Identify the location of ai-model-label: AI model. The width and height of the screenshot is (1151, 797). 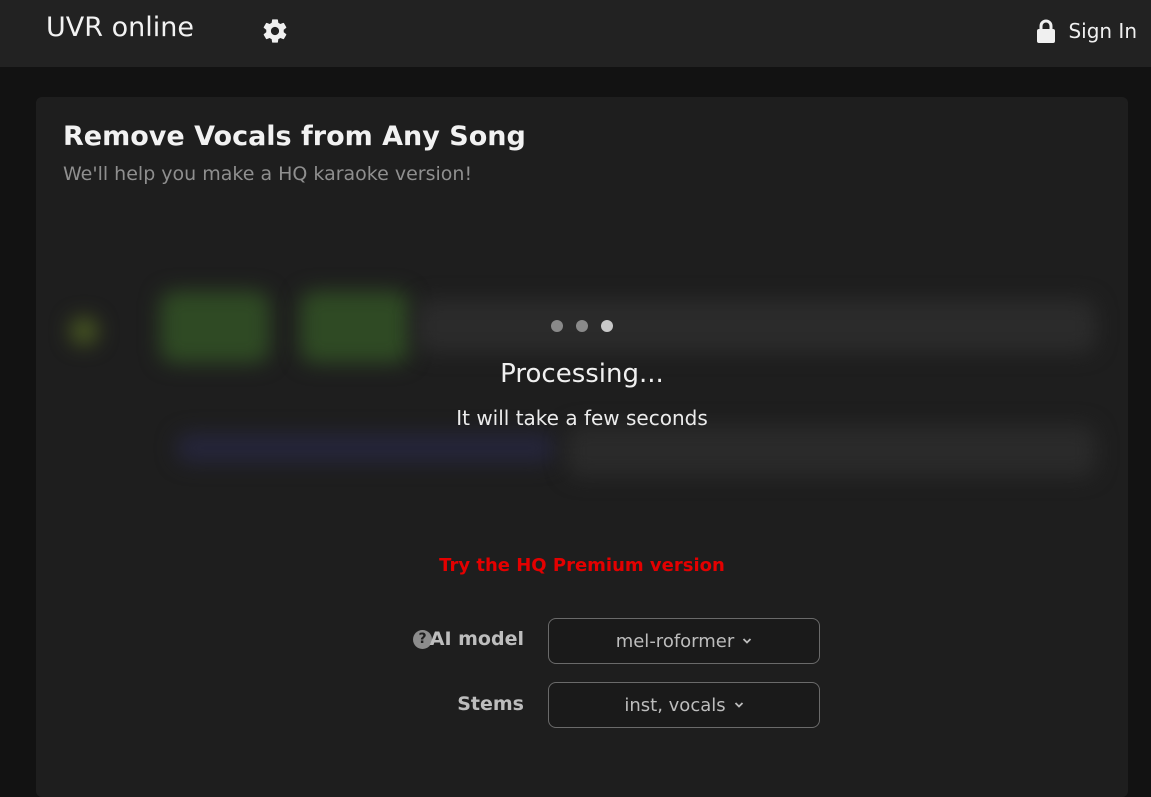
(476, 639).